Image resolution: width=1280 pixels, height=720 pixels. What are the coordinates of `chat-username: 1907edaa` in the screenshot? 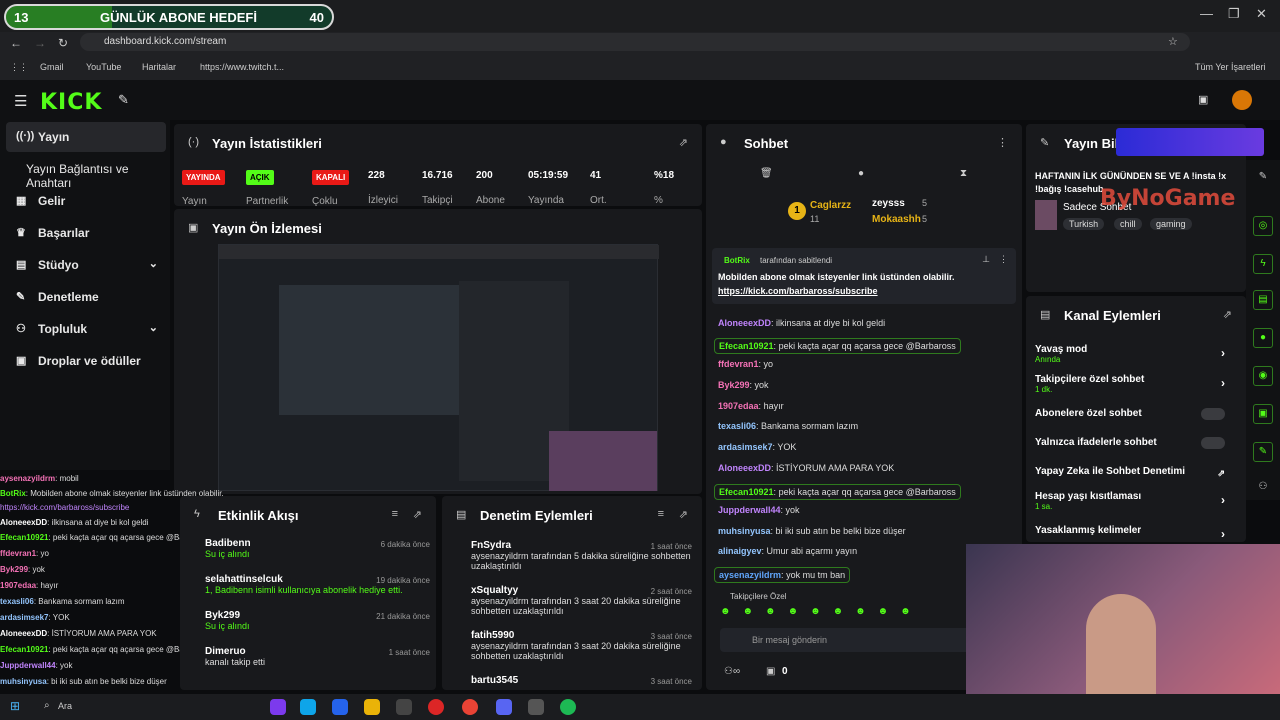 It's located at (738, 406).